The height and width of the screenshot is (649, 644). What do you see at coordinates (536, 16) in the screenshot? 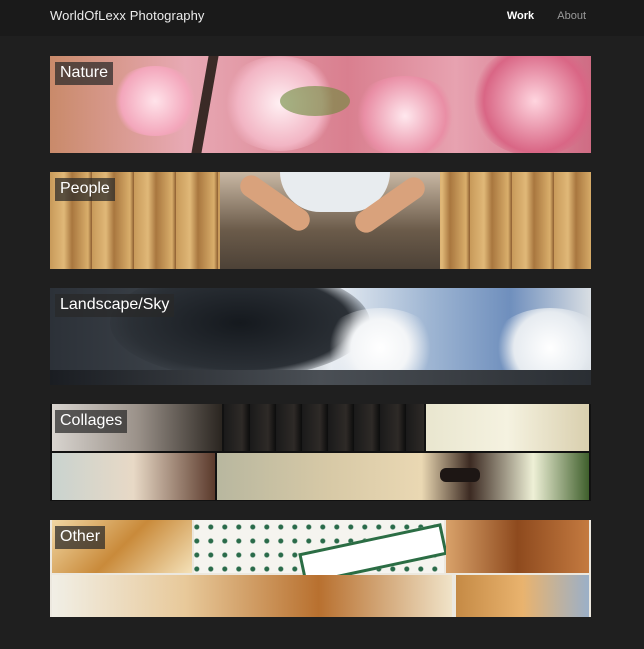
I see `main-nav: Work About` at bounding box center [536, 16].